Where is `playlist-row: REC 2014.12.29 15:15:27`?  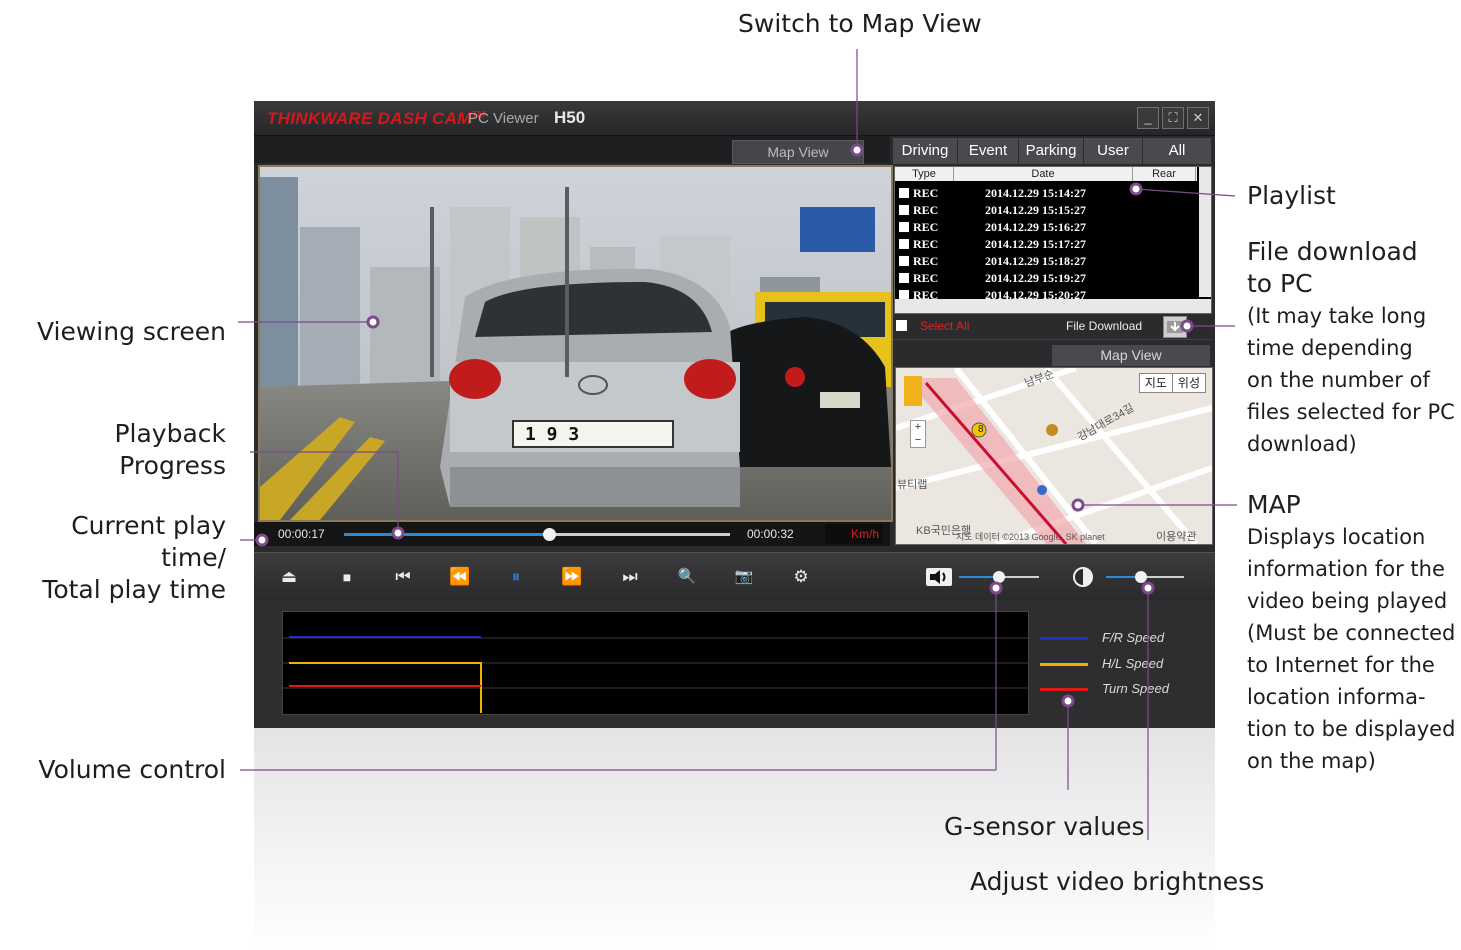 playlist-row: REC 2014.12.29 15:15:27 is located at coordinates (1044, 209).